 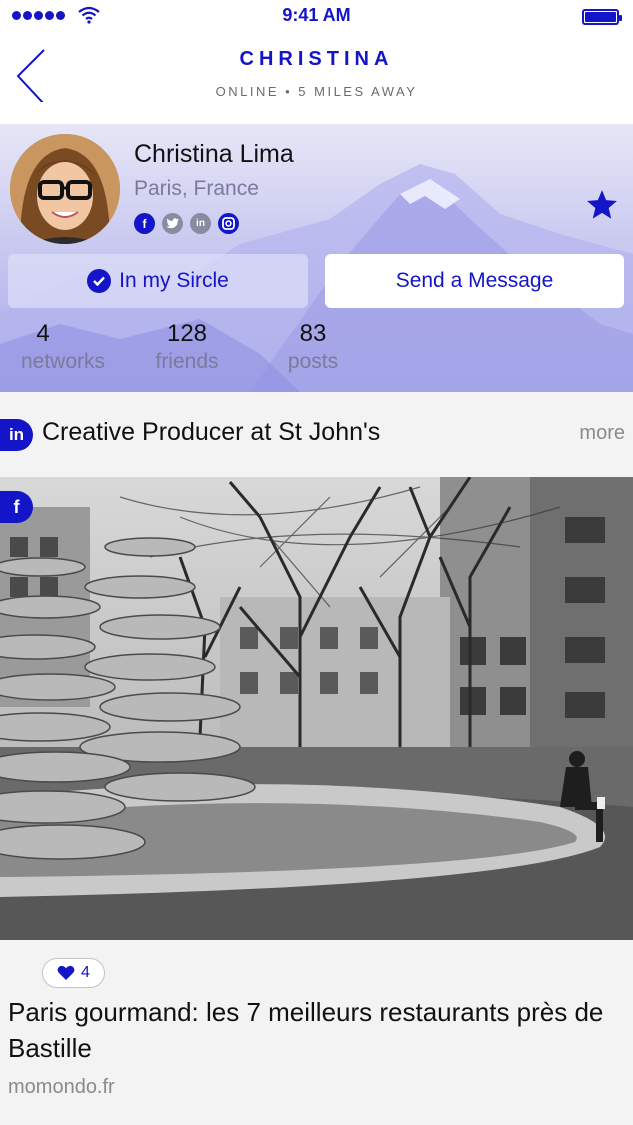 What do you see at coordinates (211, 432) in the screenshot?
I see `job-title: Creative Producer at St John's` at bounding box center [211, 432].